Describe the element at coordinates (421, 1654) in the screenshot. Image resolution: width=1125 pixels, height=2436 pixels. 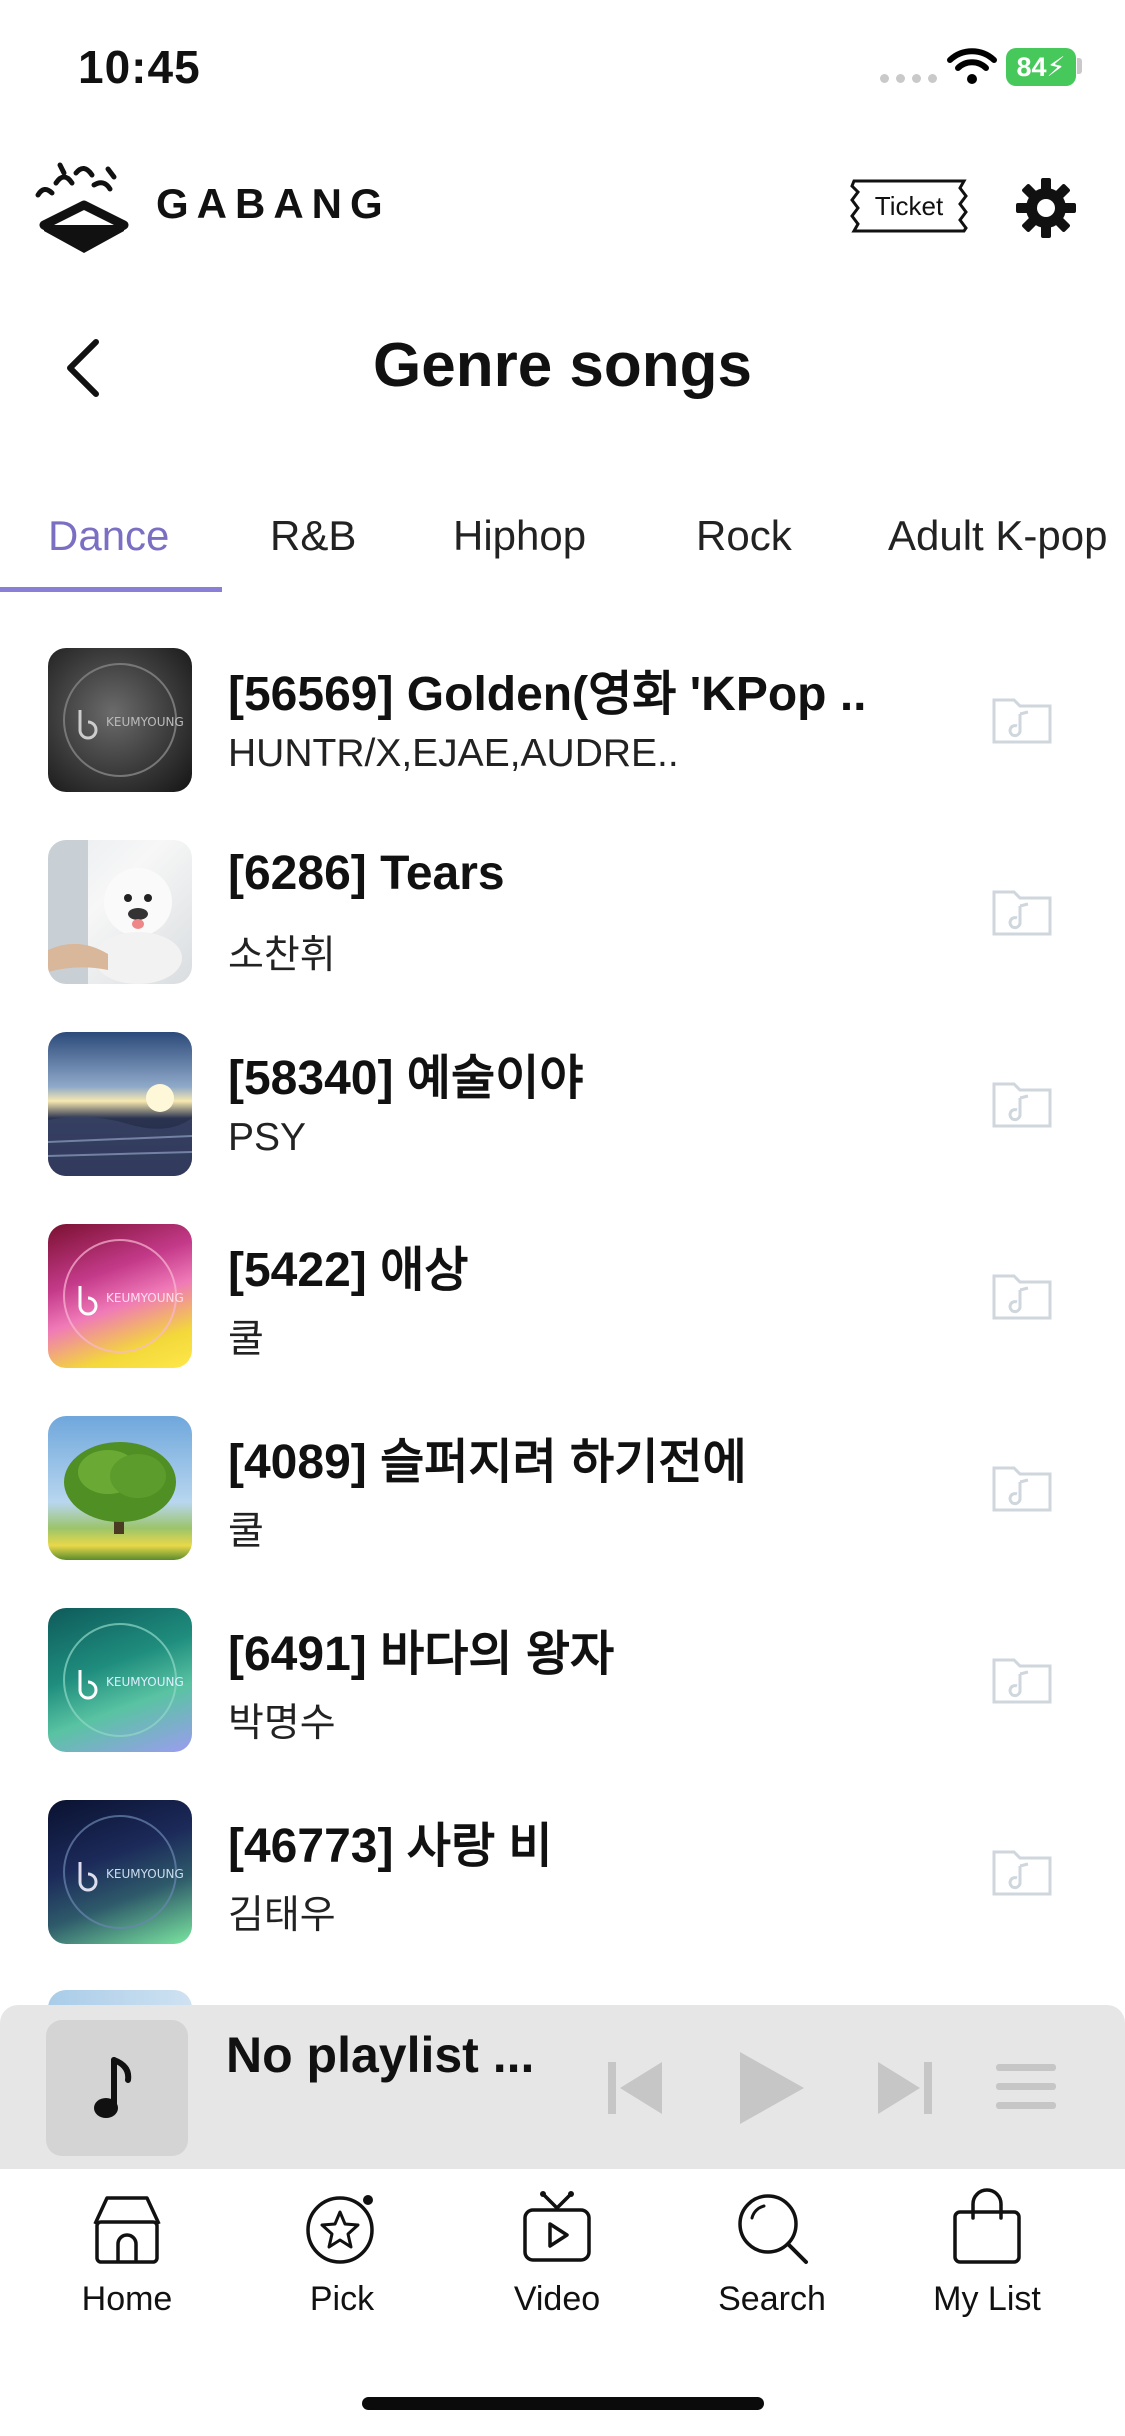
I see `song-title: [6491] 바다의 왕자` at that location.